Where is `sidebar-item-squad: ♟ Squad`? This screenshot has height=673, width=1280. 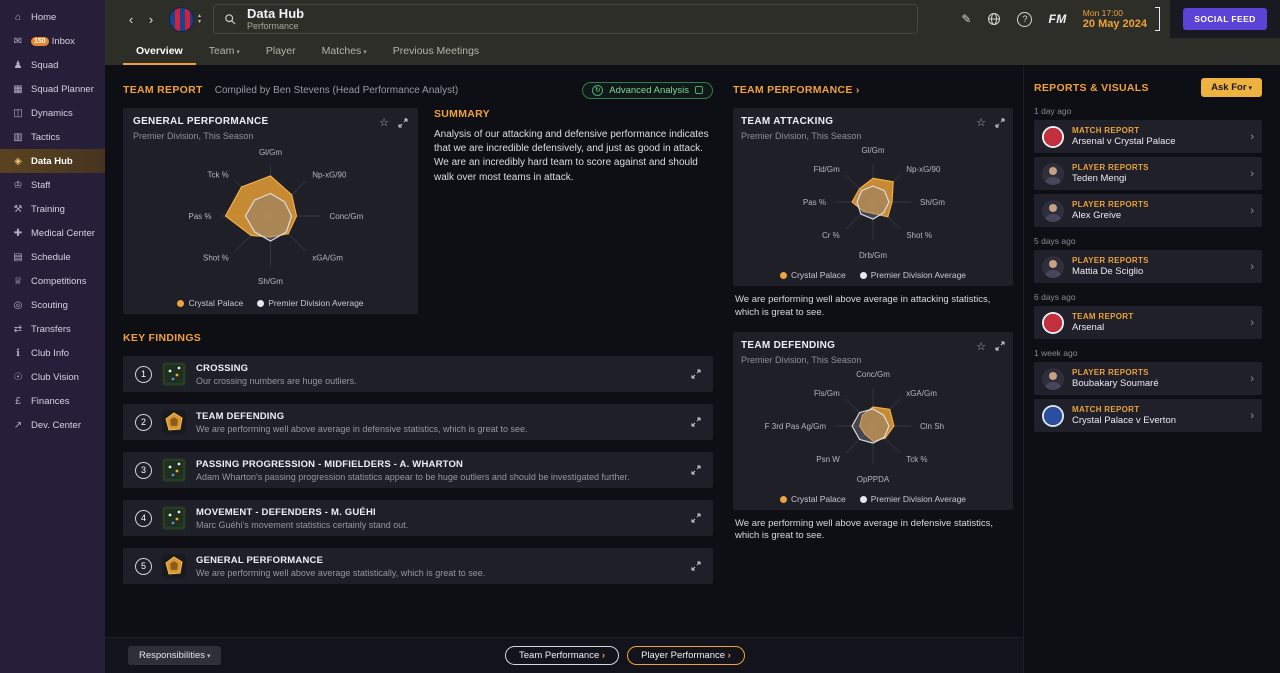 sidebar-item-squad: ♟ Squad is located at coordinates (52, 65).